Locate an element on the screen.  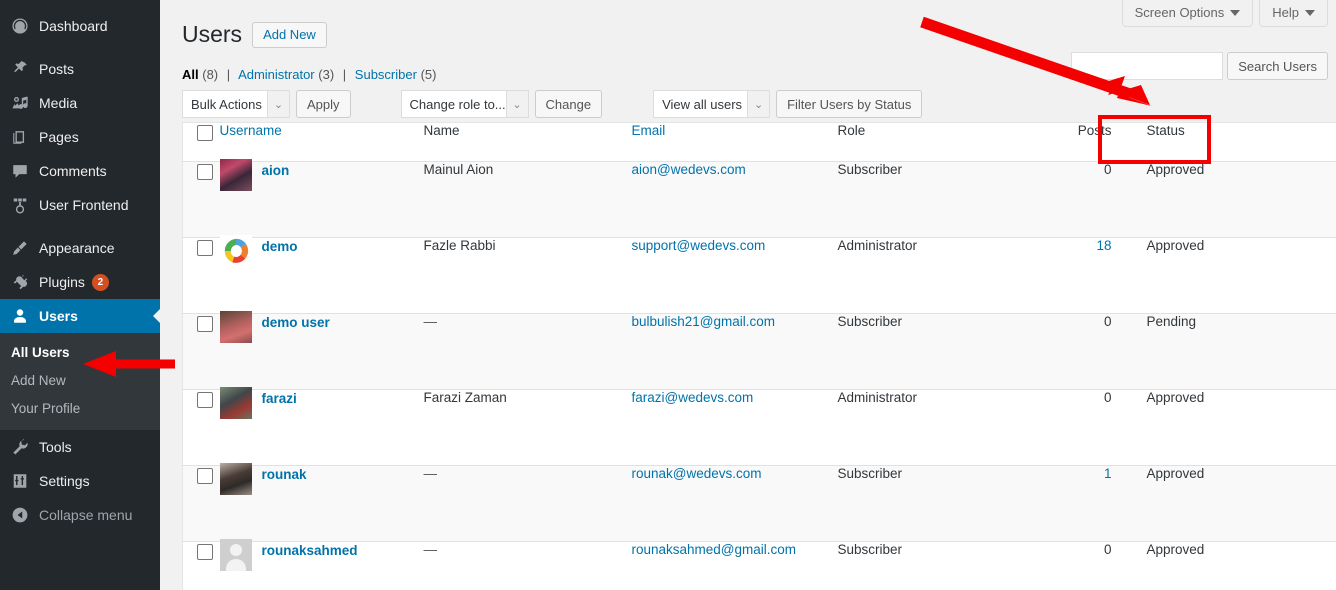
search-input is located at coordinates (1147, 66).